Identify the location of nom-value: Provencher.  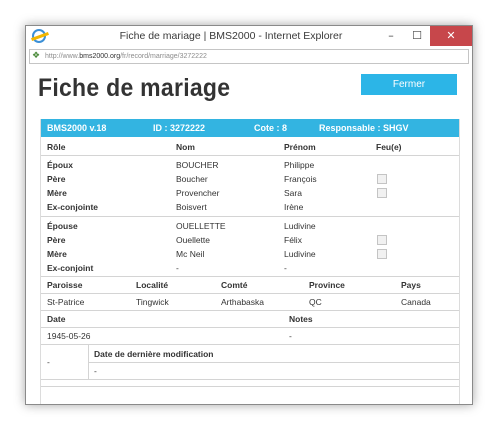
(198, 193).